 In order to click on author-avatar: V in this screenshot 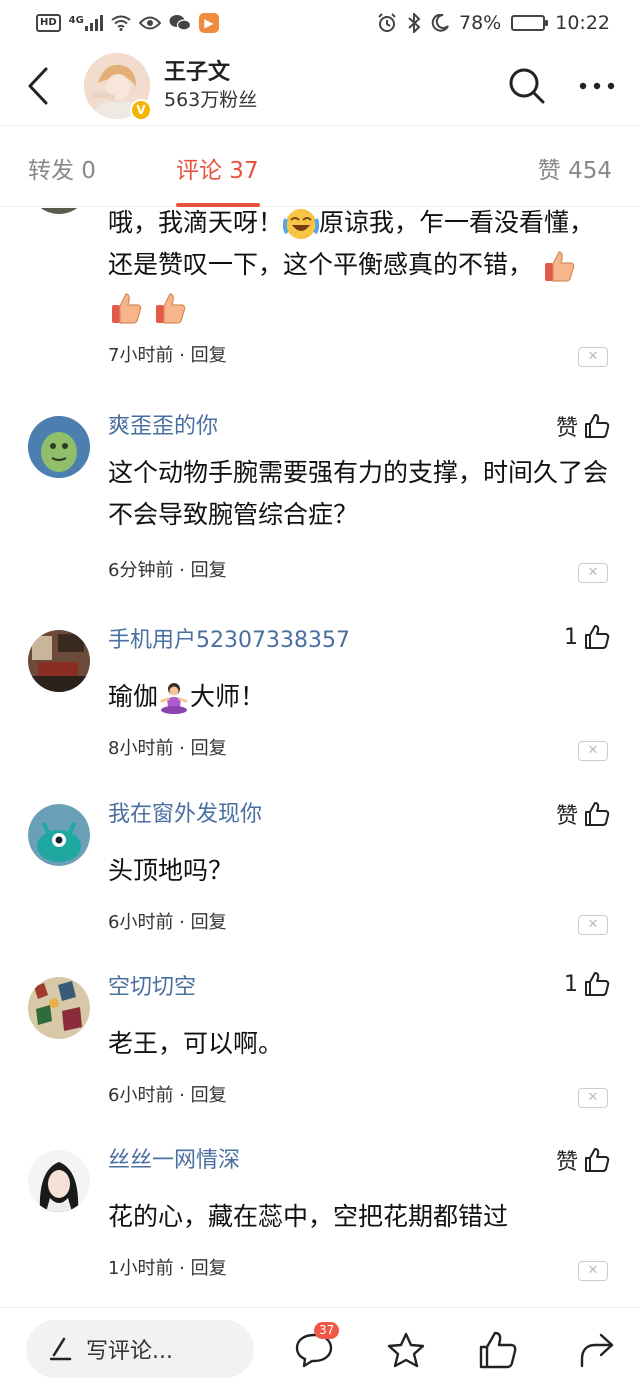, I will do `click(118, 86)`.